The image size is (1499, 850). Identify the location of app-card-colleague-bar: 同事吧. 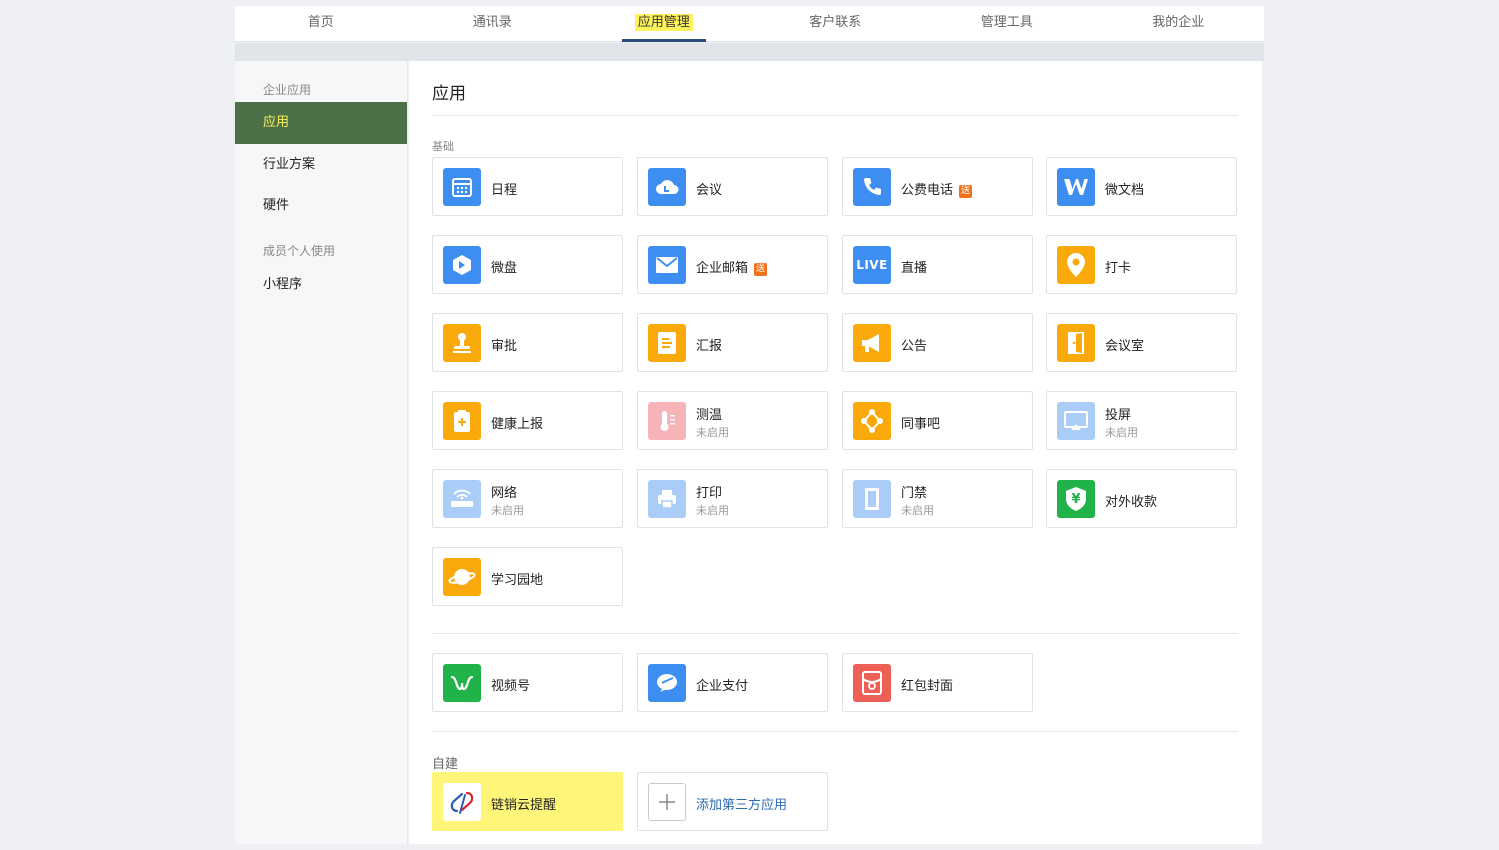
(937, 420).